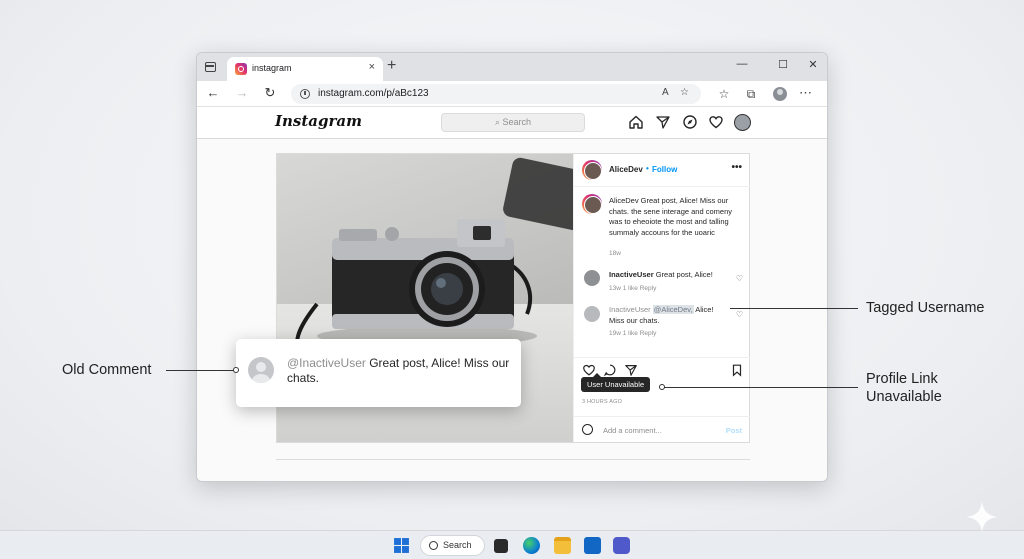 The height and width of the screenshot is (559, 1024). I want to click on teams-icon, so click(621, 545).